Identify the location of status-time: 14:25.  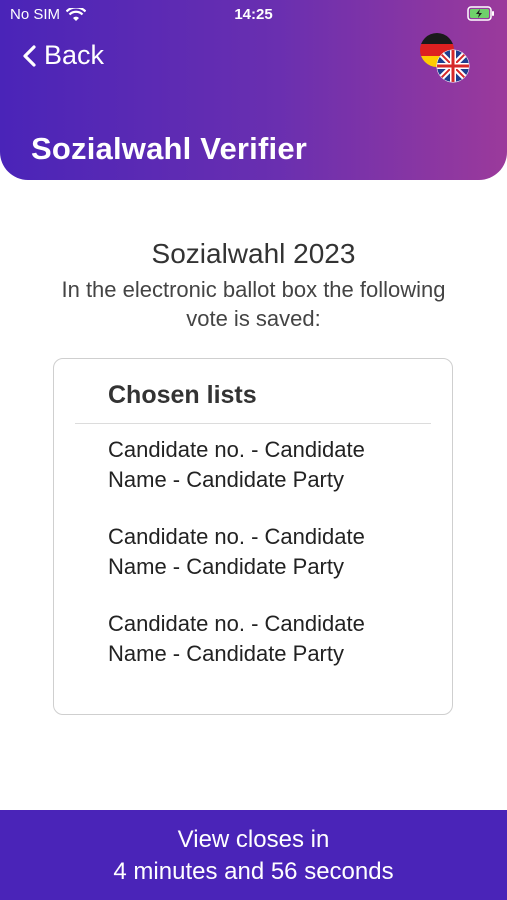
(253, 14).